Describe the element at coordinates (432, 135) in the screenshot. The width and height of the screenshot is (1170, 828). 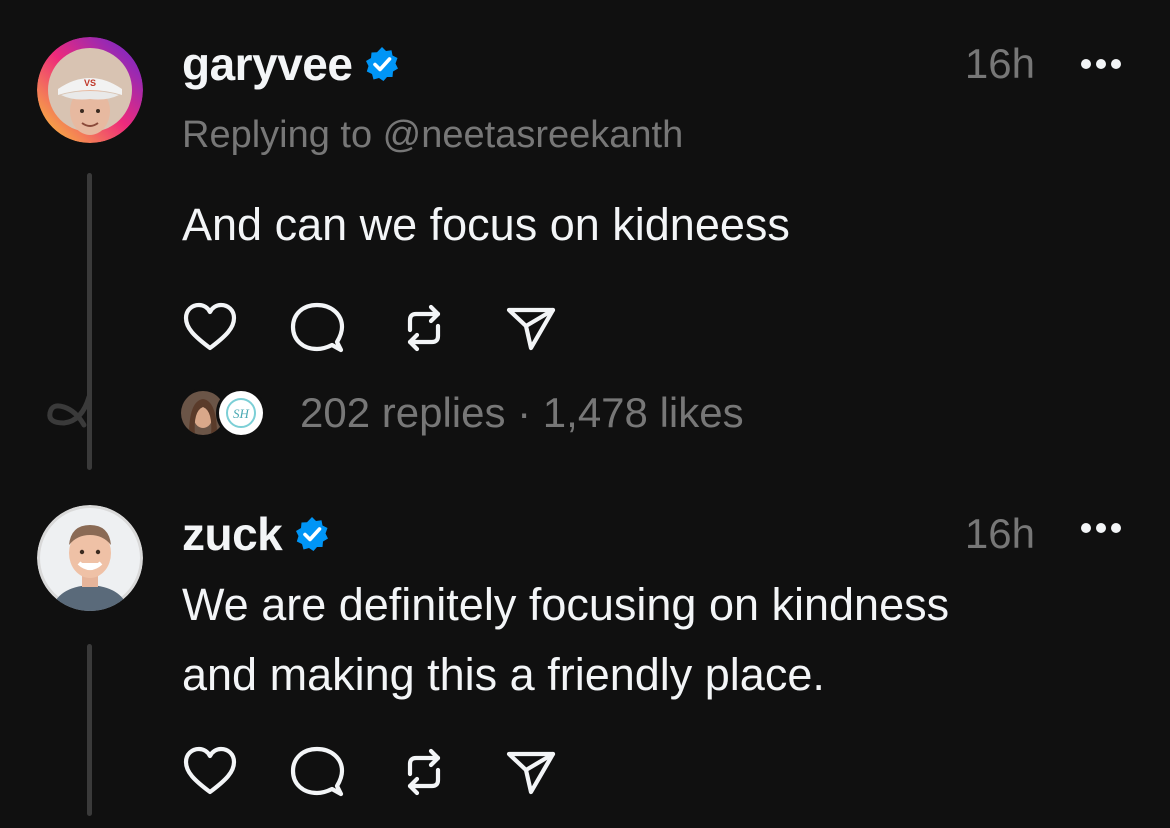
I see `replying-to-label: Replying to @neetasreekanth` at that location.